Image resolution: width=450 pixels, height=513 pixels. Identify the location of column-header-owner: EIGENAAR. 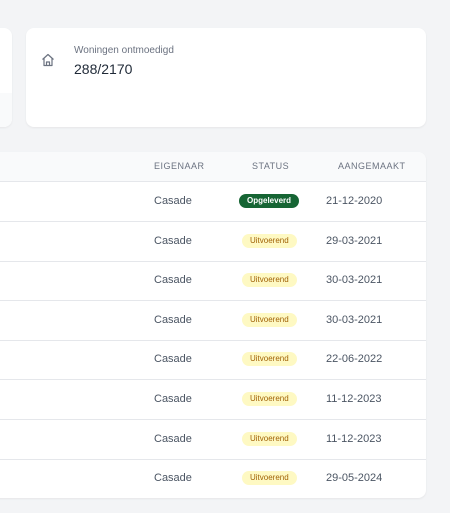
(179, 166).